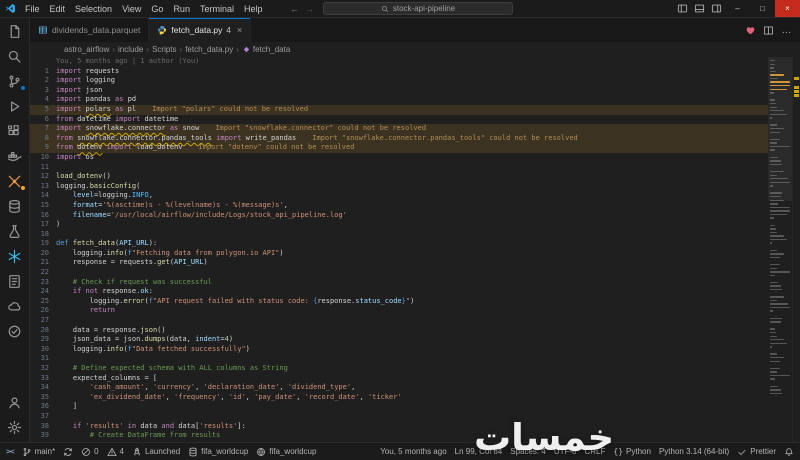  I want to click on problems-errors: 0, so click(89, 451).